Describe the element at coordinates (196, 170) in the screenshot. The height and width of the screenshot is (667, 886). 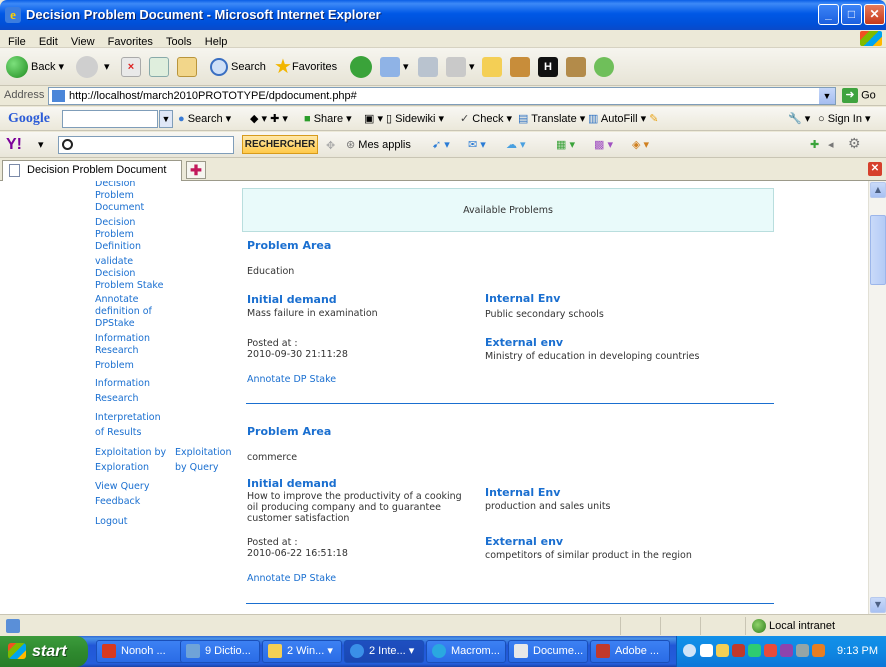
I see `new-tab-button: ✚` at that location.